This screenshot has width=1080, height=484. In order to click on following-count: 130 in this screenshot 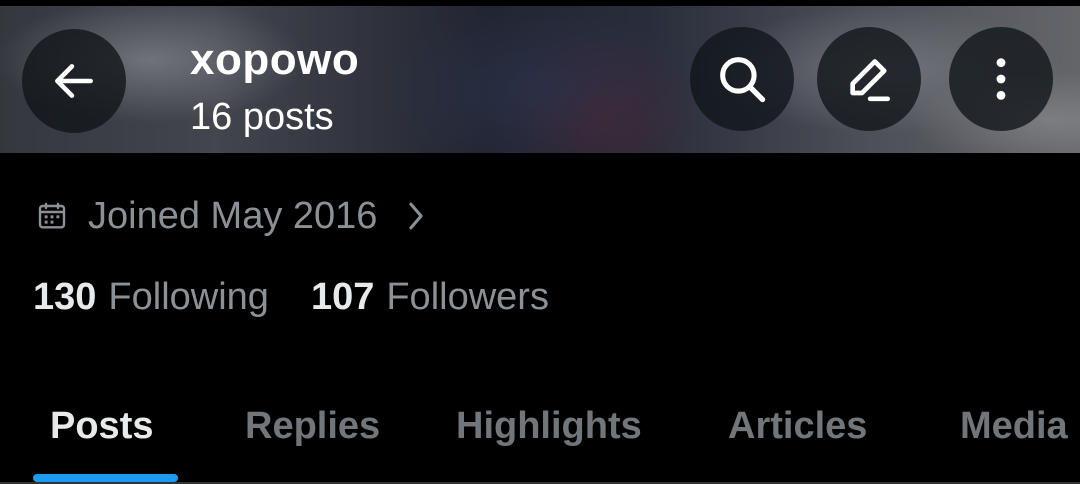, I will do `click(65, 297)`.